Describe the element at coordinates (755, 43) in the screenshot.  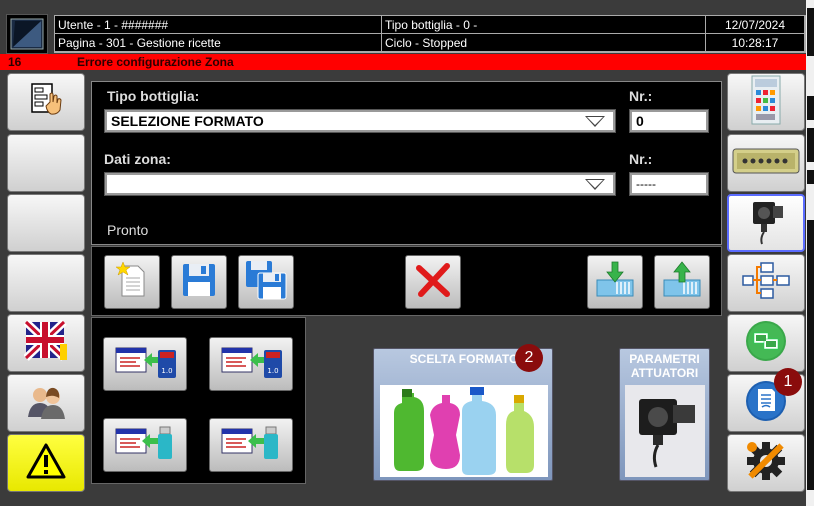
I see `header-time: 10:28:17` at that location.